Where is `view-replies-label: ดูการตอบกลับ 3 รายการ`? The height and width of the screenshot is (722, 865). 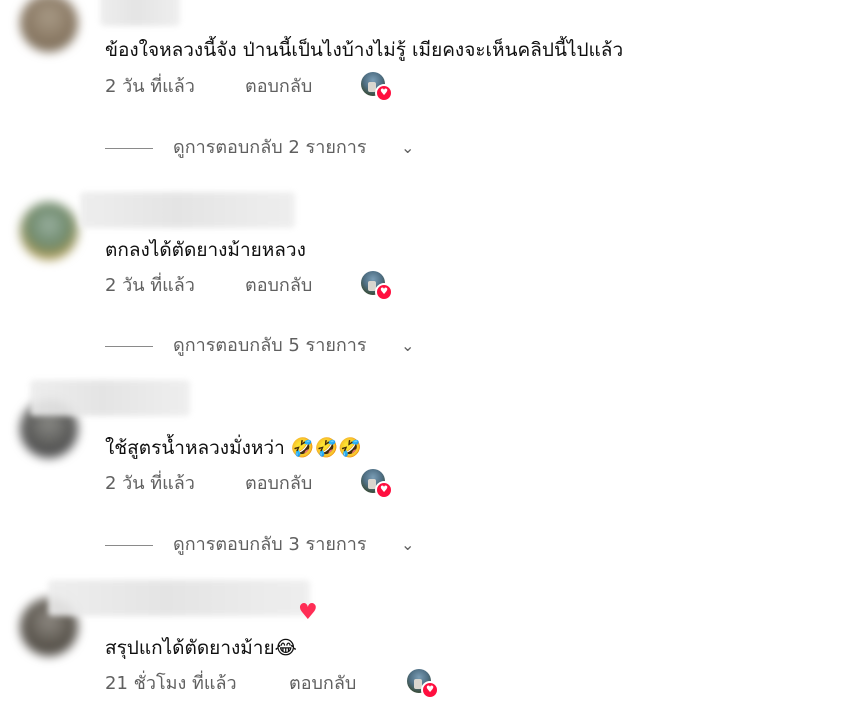 view-replies-label: ดูการตอบกลับ 3 รายการ is located at coordinates (270, 544).